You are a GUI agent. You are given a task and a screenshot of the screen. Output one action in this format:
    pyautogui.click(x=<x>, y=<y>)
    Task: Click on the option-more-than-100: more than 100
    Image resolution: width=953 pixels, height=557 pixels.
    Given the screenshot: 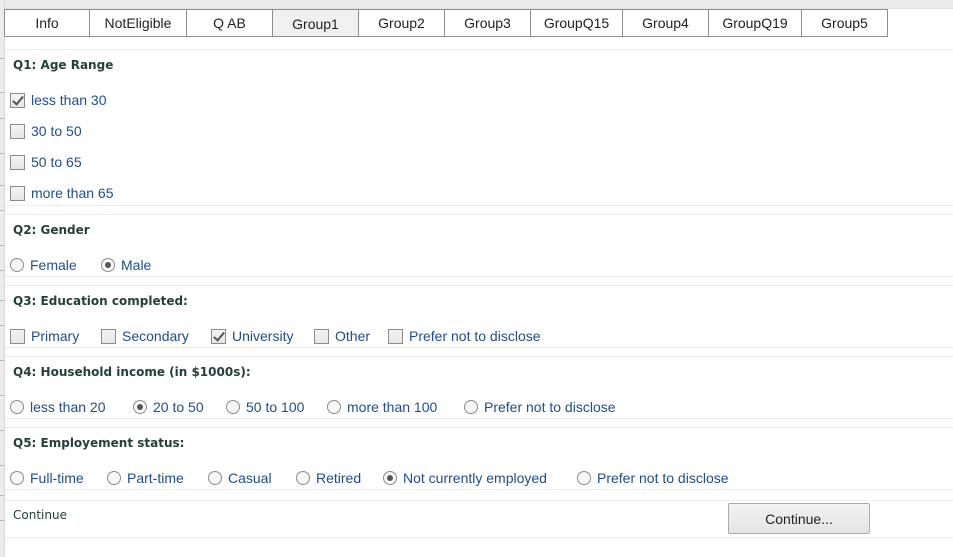 What is the action you would take?
    pyautogui.click(x=382, y=407)
    